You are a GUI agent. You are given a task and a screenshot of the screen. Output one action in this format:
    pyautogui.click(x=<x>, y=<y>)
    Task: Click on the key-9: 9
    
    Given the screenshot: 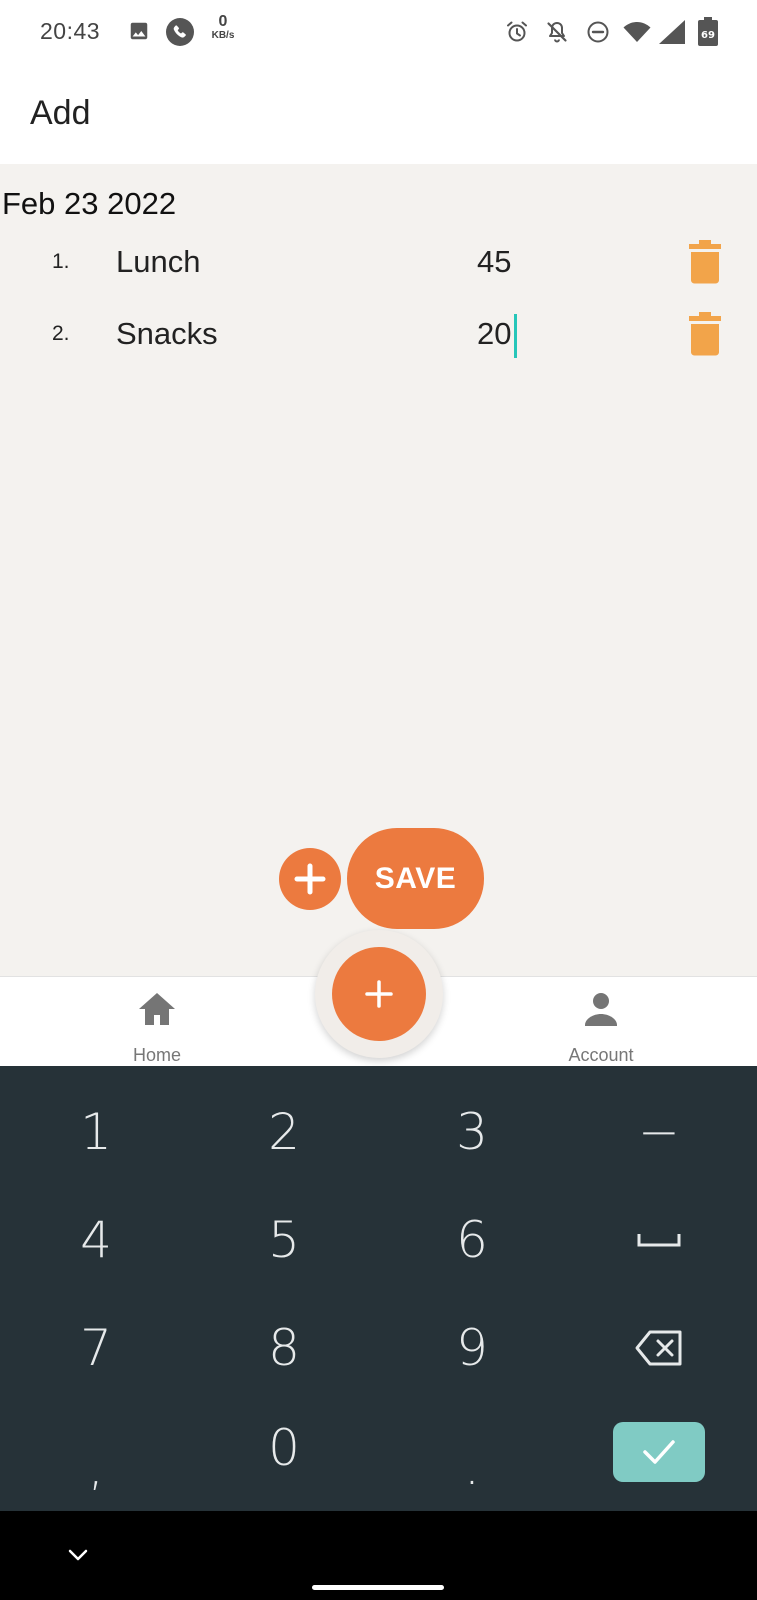 What is the action you would take?
    pyautogui.click(x=472, y=1348)
    